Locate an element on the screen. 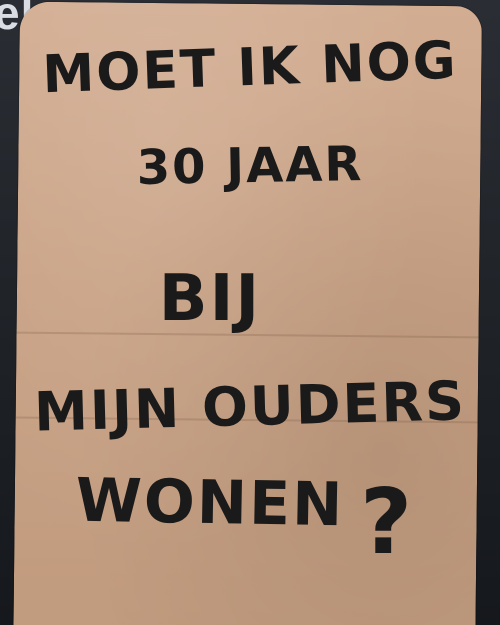 Image resolution: width=500 pixels, height=625 pixels. sign-line-2: 30 JAAR is located at coordinates (250, 166).